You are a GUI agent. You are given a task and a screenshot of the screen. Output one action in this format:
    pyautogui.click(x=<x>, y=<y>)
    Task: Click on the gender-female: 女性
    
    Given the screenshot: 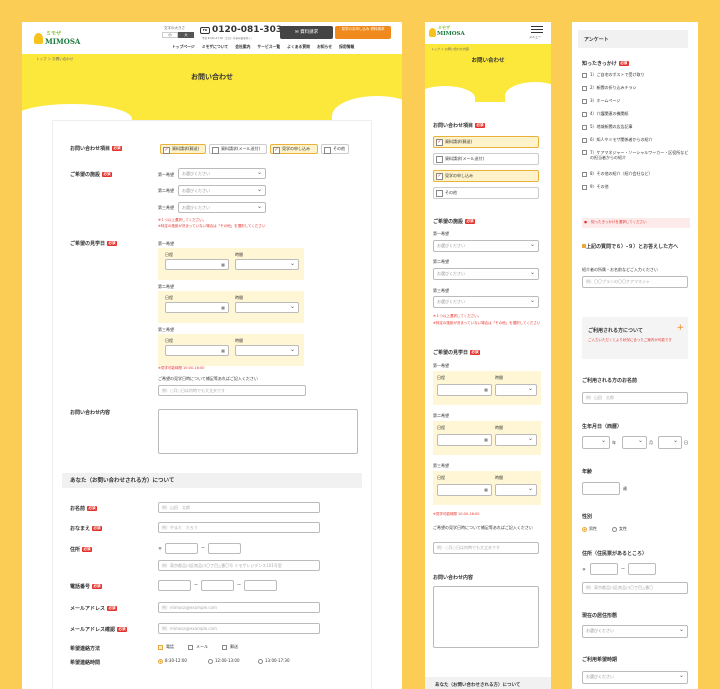 What is the action you would take?
    pyautogui.click(x=619, y=529)
    